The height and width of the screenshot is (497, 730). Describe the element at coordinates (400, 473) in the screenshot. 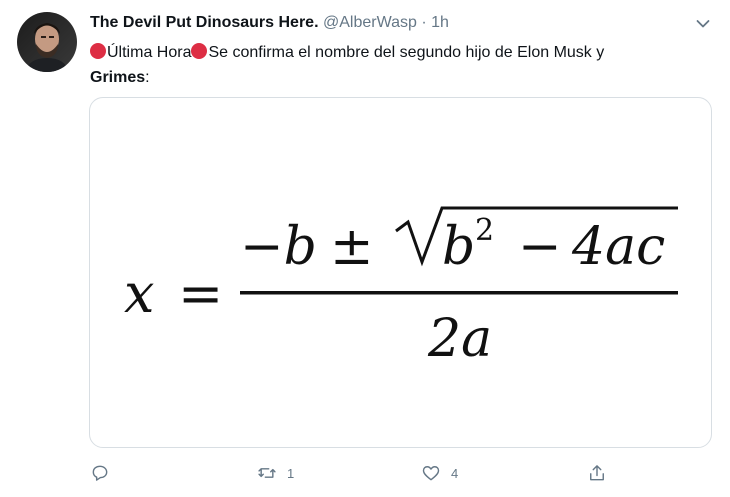

I see `tweet-actions: 1 4` at that location.